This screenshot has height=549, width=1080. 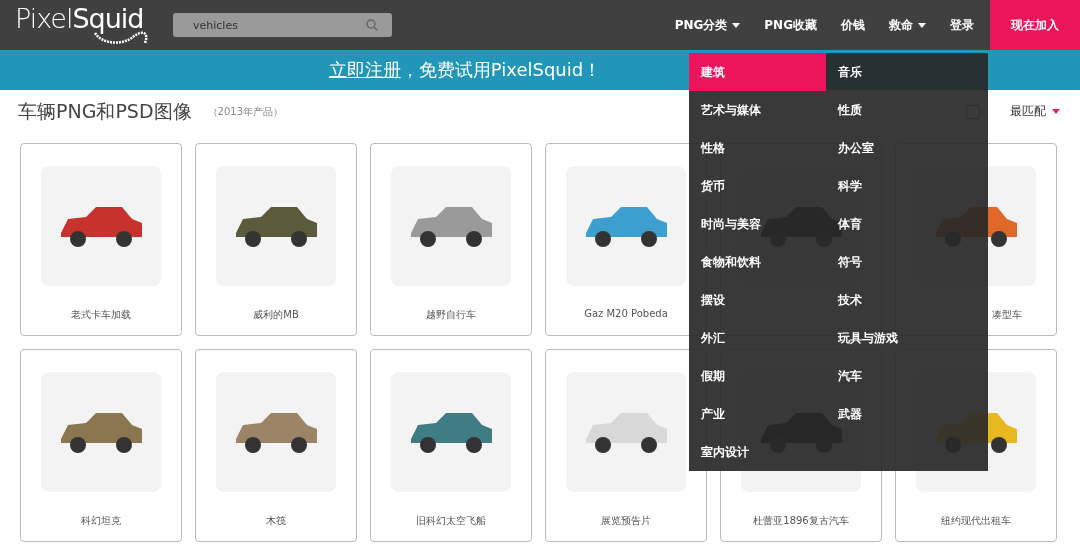 I want to click on product-name: 纽约现代出租车, so click(x=976, y=521).